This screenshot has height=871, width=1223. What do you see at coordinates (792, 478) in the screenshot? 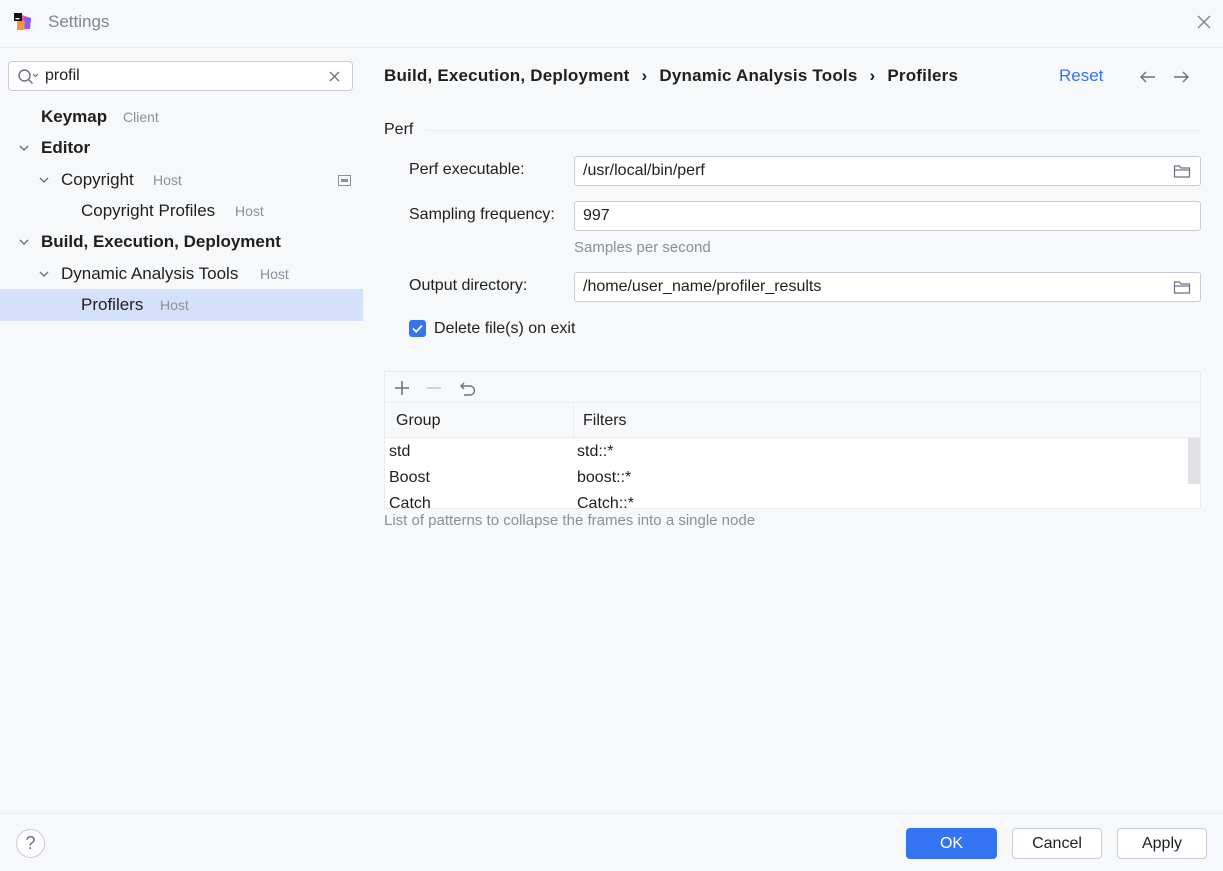
I see `table-row: Boost boost::*` at bounding box center [792, 478].